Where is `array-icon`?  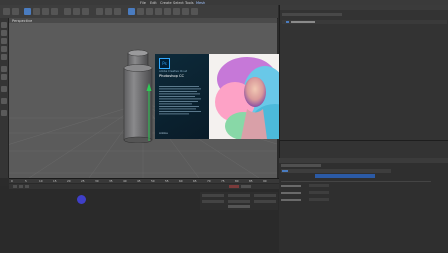
array-icon is located at coordinates (158, 11).